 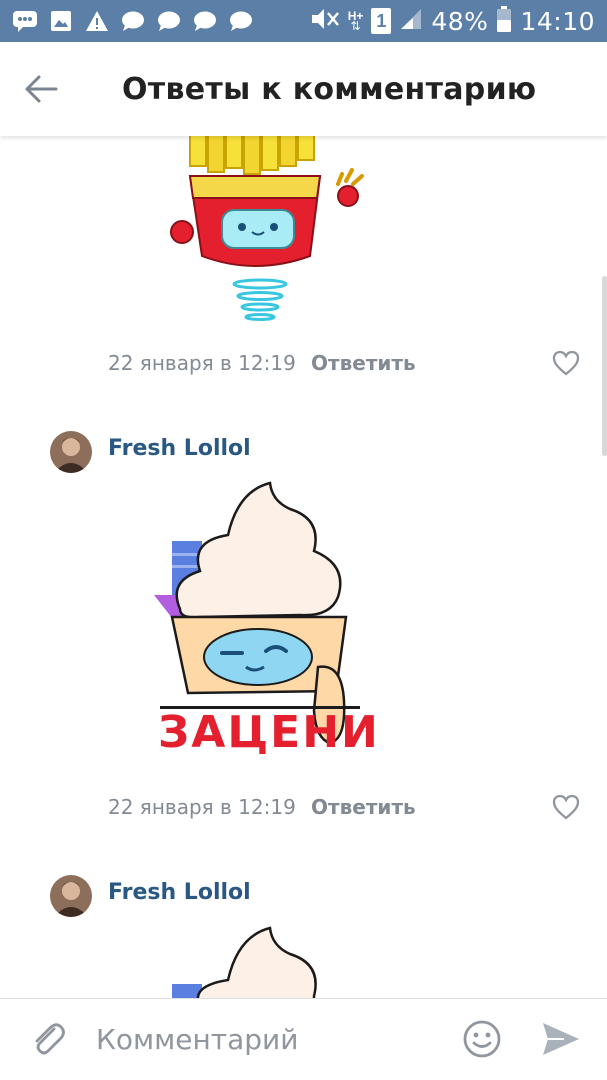 I want to click on back-button, so click(x=41, y=89).